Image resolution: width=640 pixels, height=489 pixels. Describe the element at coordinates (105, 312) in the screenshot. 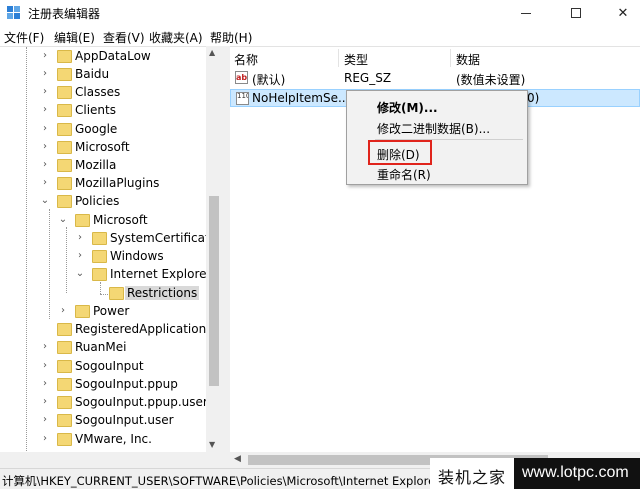

I see `tree-item: › Power` at that location.